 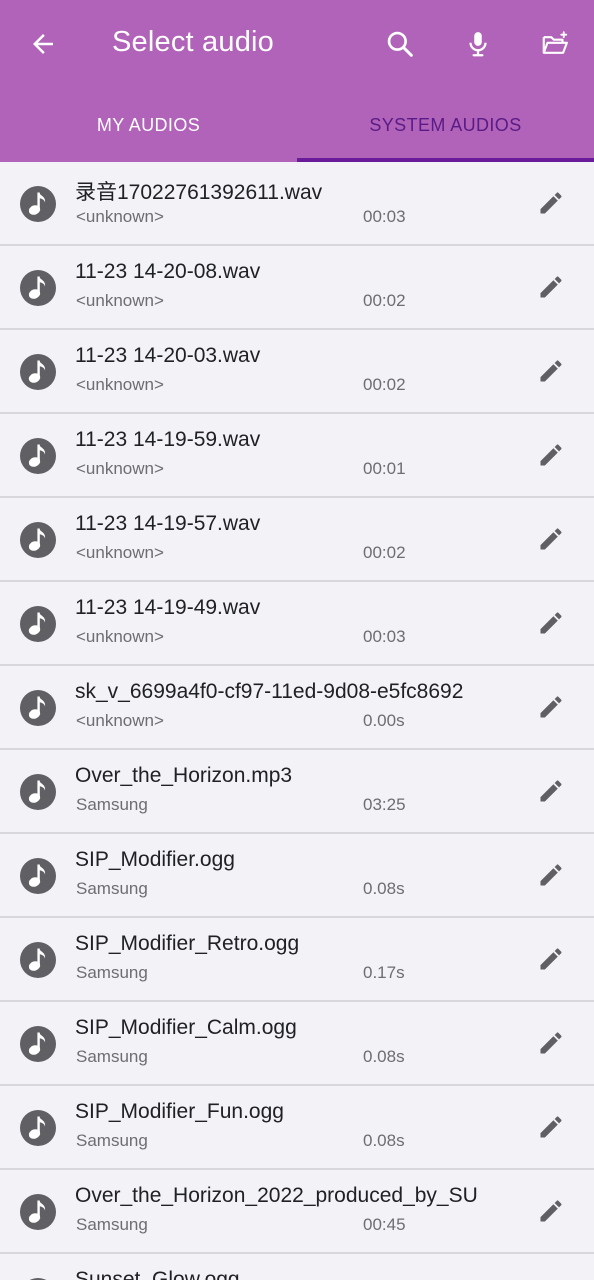 I want to click on back-button, so click(x=43, y=44).